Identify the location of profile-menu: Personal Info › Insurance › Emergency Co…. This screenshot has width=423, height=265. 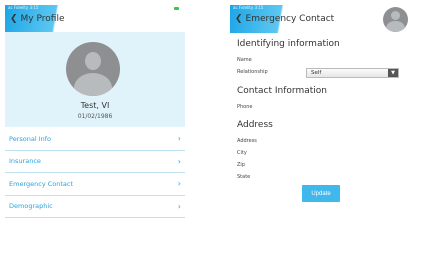
(95, 173).